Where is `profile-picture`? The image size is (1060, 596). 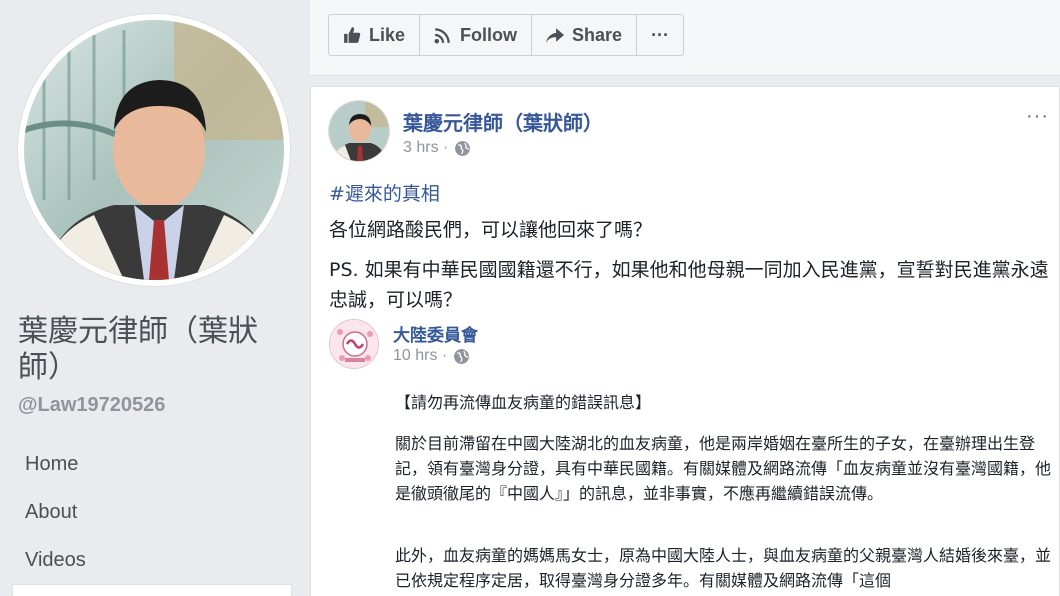
profile-picture is located at coordinates (154, 150).